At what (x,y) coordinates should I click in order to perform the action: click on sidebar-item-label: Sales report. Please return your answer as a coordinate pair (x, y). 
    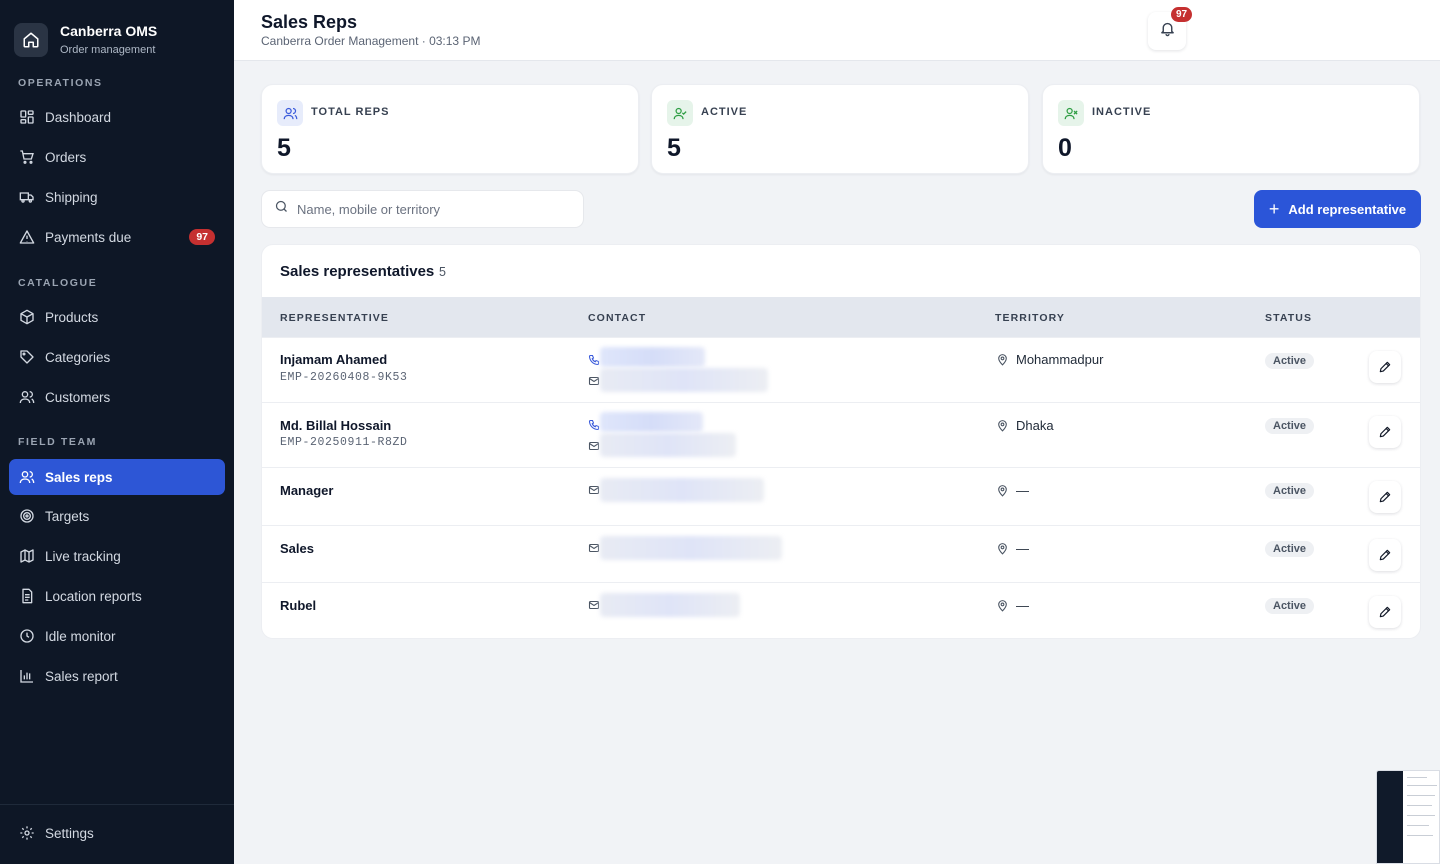
    Looking at the image, I should click on (81, 676).